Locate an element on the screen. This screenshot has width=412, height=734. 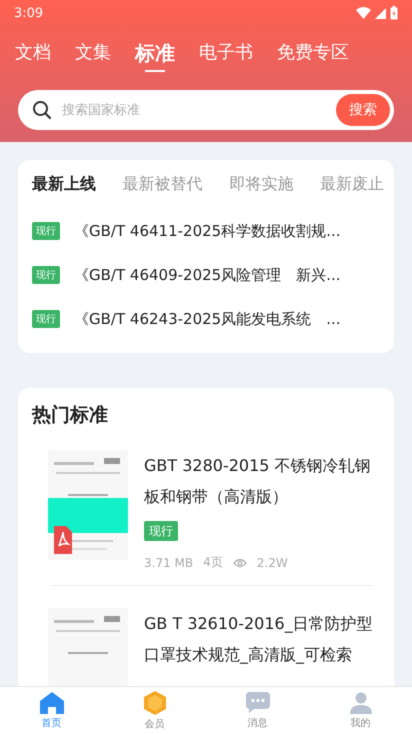
document-title: GB T 32610-2016_日常防护型口罩技术规范_高清版_可检索 is located at coordinates (263, 639).